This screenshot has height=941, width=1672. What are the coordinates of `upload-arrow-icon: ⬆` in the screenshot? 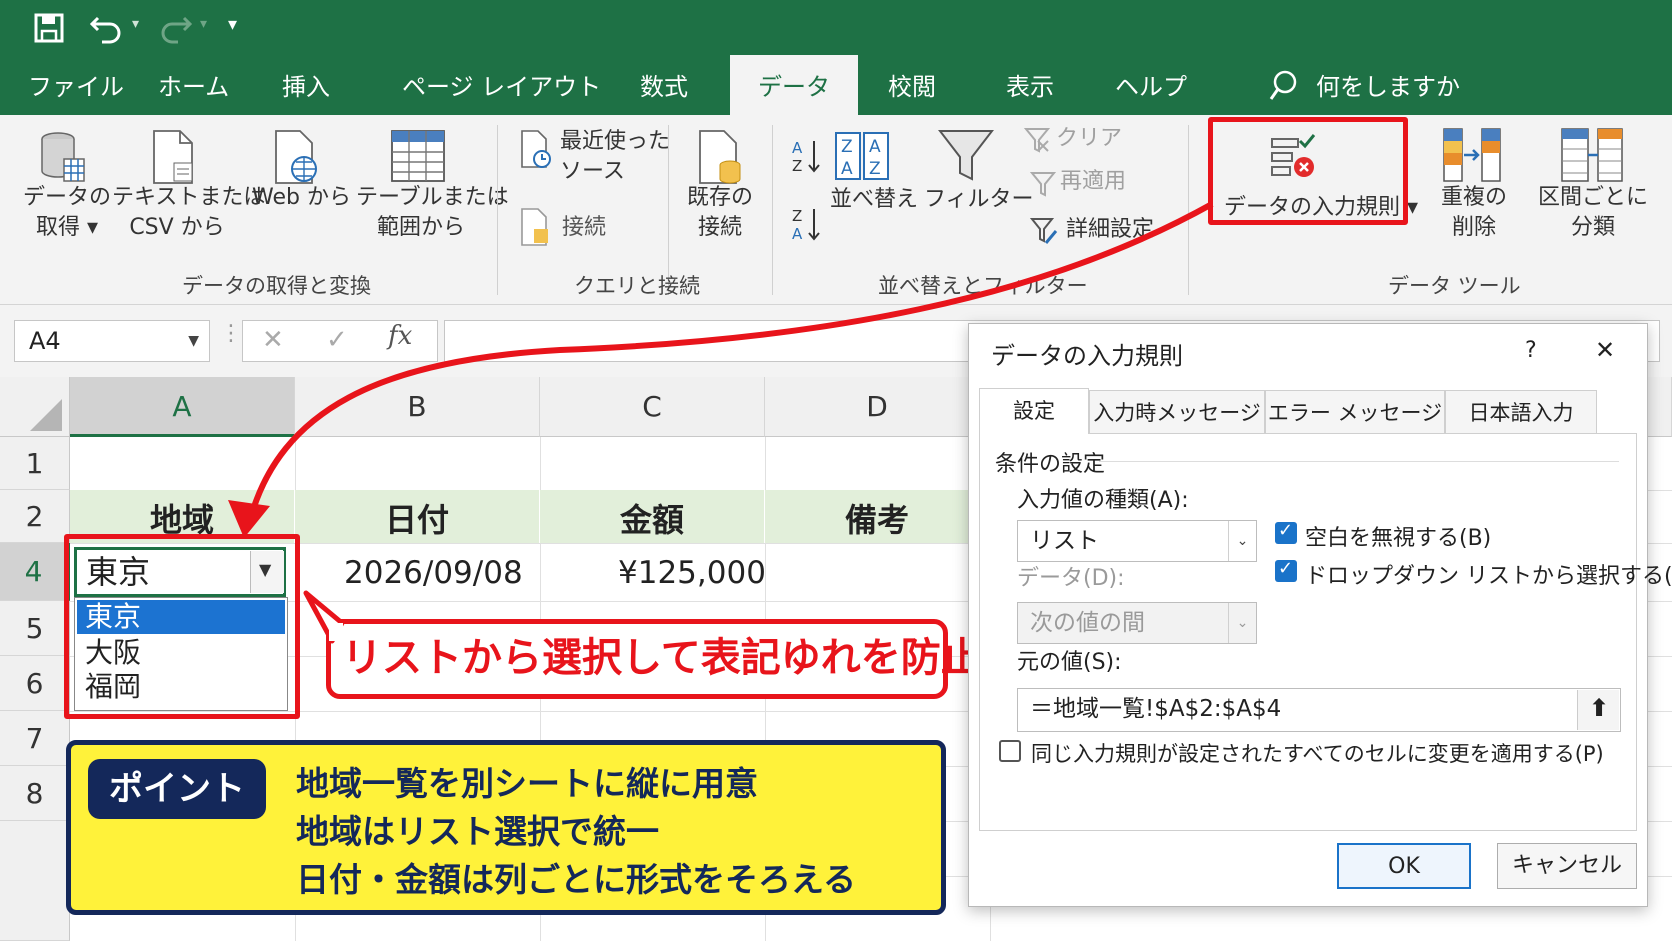 It's located at (1599, 708).